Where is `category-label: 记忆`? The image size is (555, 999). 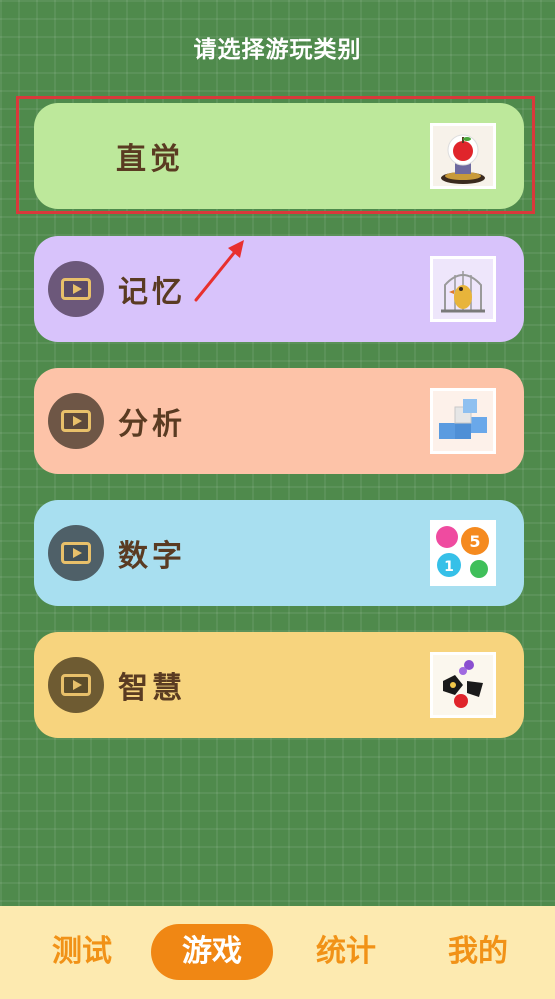
category-label: 记忆 is located at coordinates (152, 292).